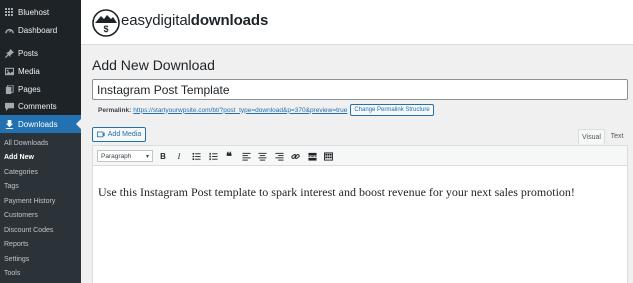  Describe the element at coordinates (116, 156) in the screenshot. I see `format-select-value: Paragraph` at that location.